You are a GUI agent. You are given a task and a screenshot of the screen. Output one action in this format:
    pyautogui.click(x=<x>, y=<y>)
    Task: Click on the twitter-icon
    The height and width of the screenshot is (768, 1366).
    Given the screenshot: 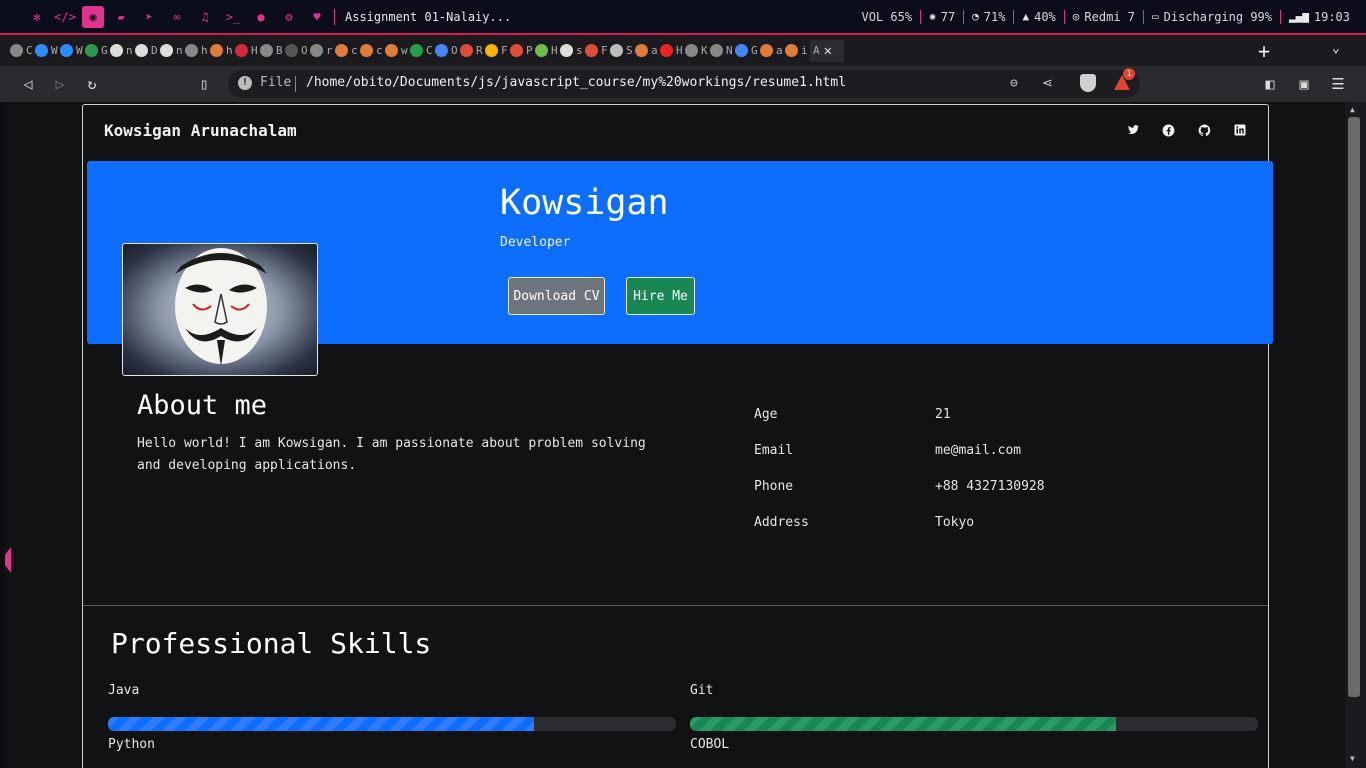 What is the action you would take?
    pyautogui.click(x=1133, y=130)
    